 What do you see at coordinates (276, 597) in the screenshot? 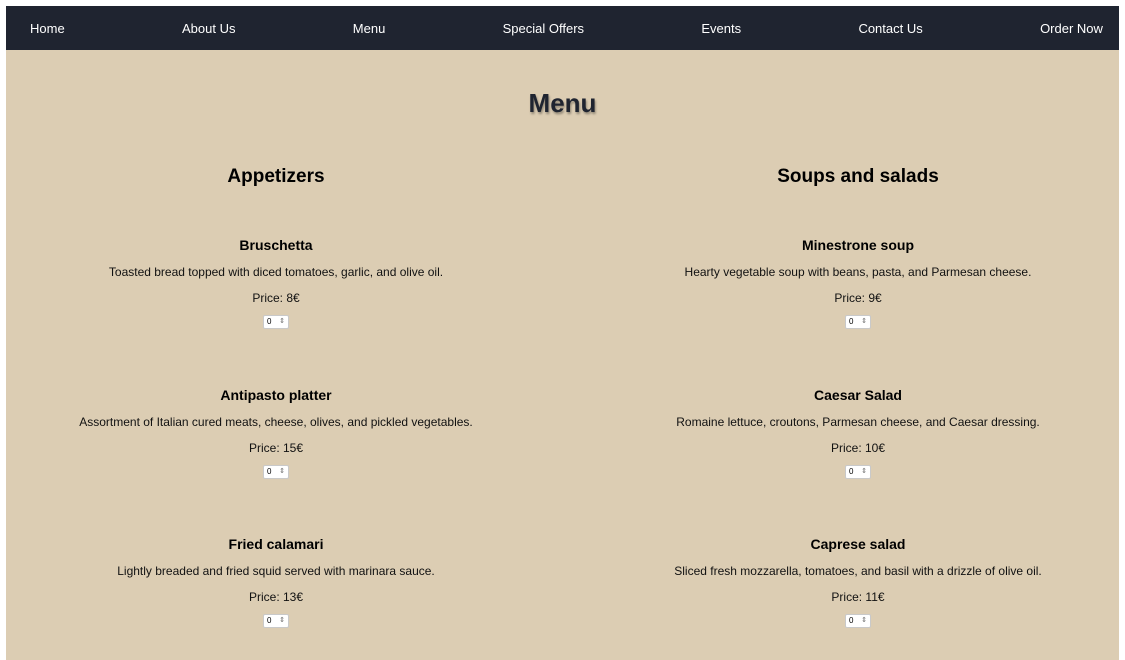
I see `menu-item-price: Price: 13€` at bounding box center [276, 597].